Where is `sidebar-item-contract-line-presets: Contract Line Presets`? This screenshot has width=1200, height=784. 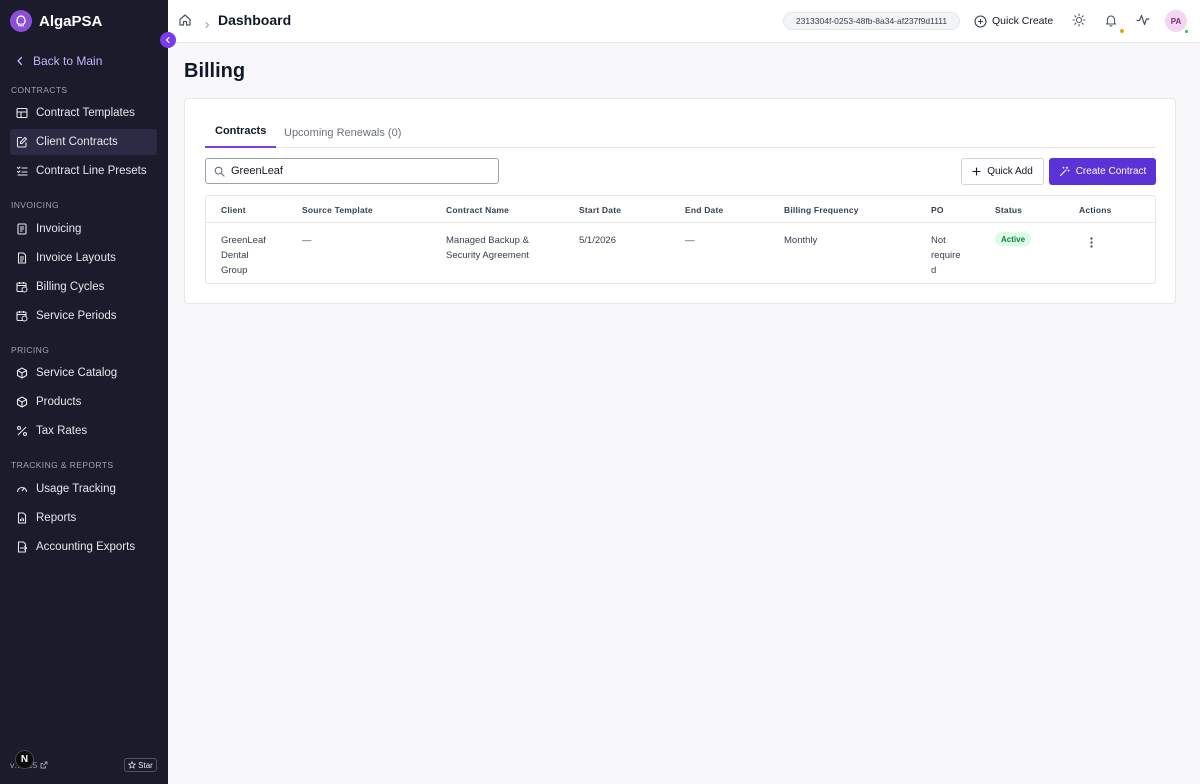 sidebar-item-contract-line-presets: Contract Line Presets is located at coordinates (83, 171).